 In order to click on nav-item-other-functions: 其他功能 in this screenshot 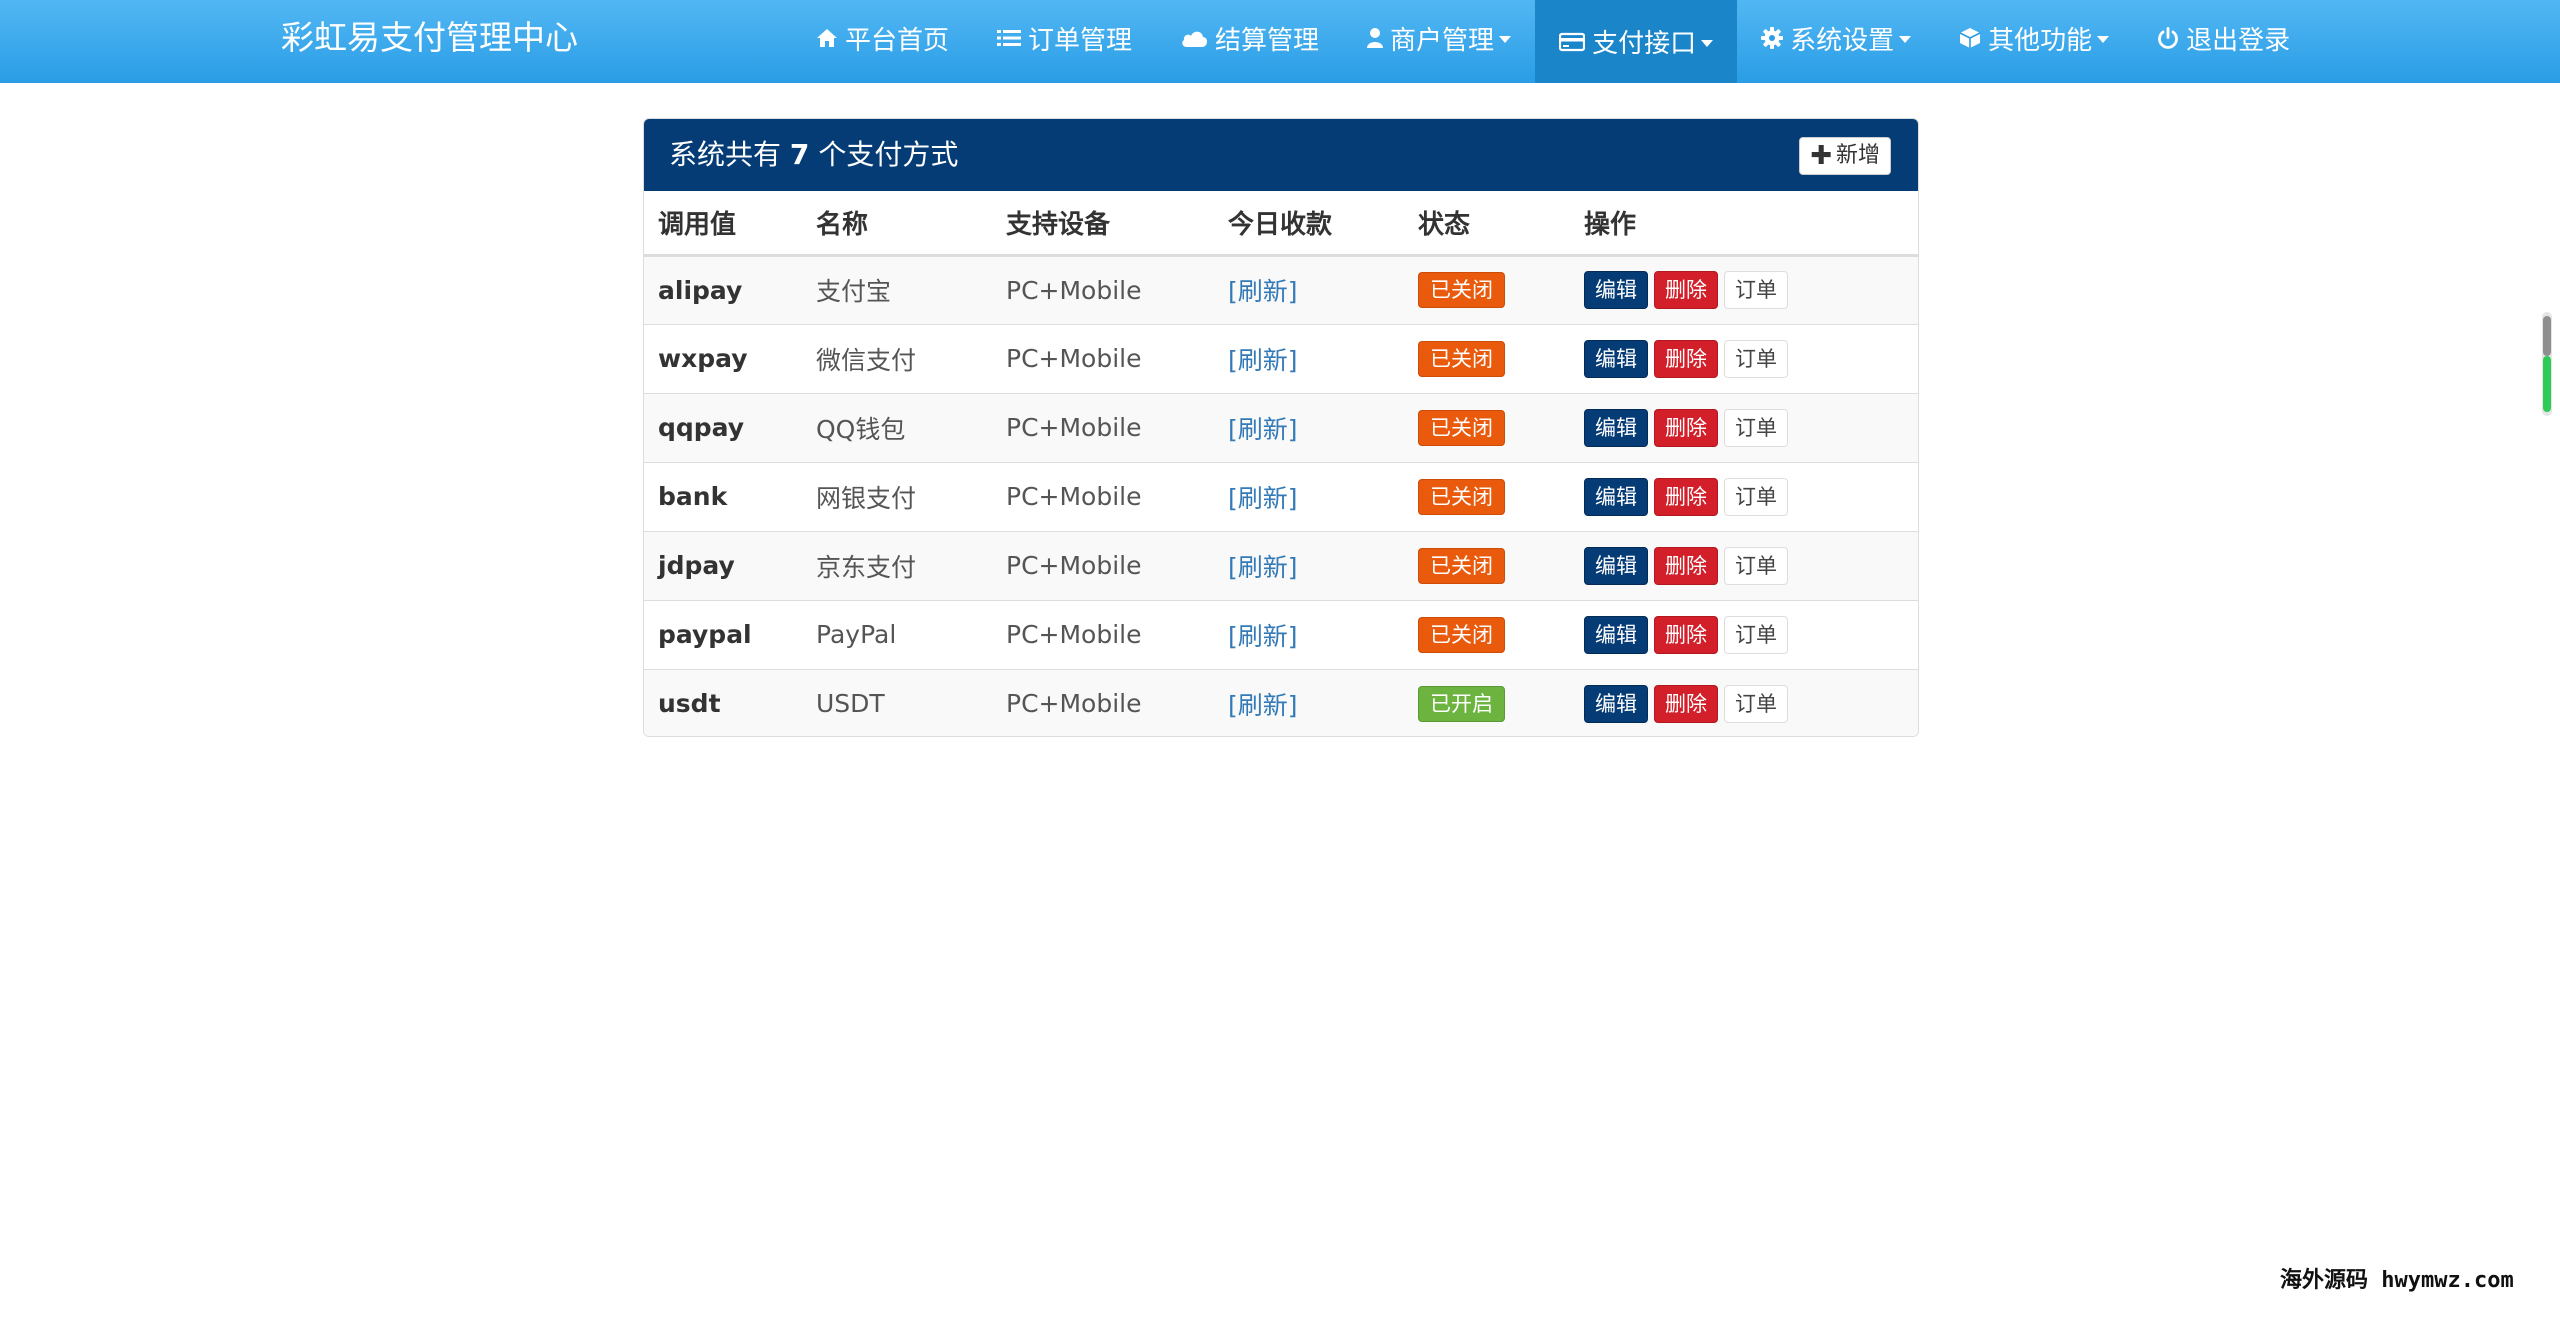, I will do `click(2034, 38)`.